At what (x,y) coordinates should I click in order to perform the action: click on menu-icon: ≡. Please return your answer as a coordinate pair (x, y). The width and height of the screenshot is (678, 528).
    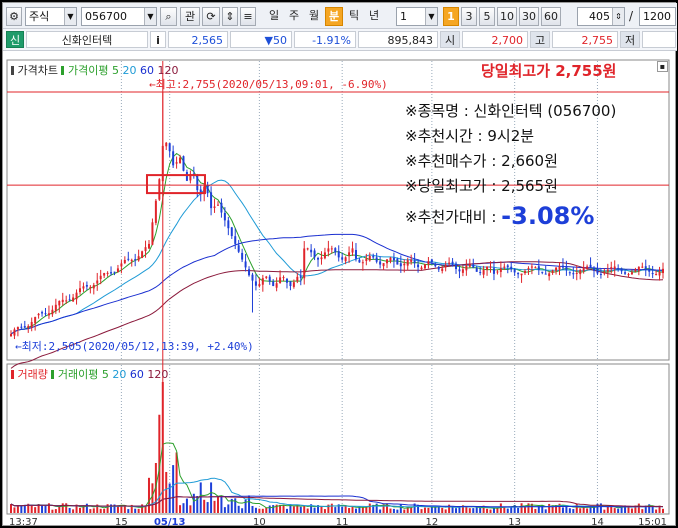
    Looking at the image, I should click on (248, 16).